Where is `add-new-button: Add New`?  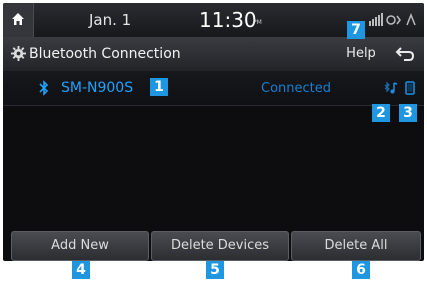
add-new-button: Add New is located at coordinates (80, 246).